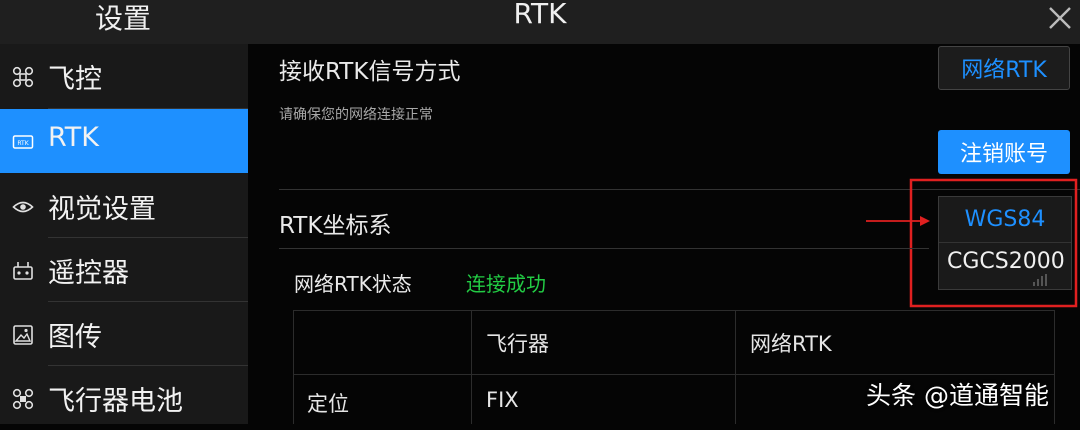  Describe the element at coordinates (115, 401) in the screenshot. I see `sidebar-item-label: 飞行器电池` at that location.